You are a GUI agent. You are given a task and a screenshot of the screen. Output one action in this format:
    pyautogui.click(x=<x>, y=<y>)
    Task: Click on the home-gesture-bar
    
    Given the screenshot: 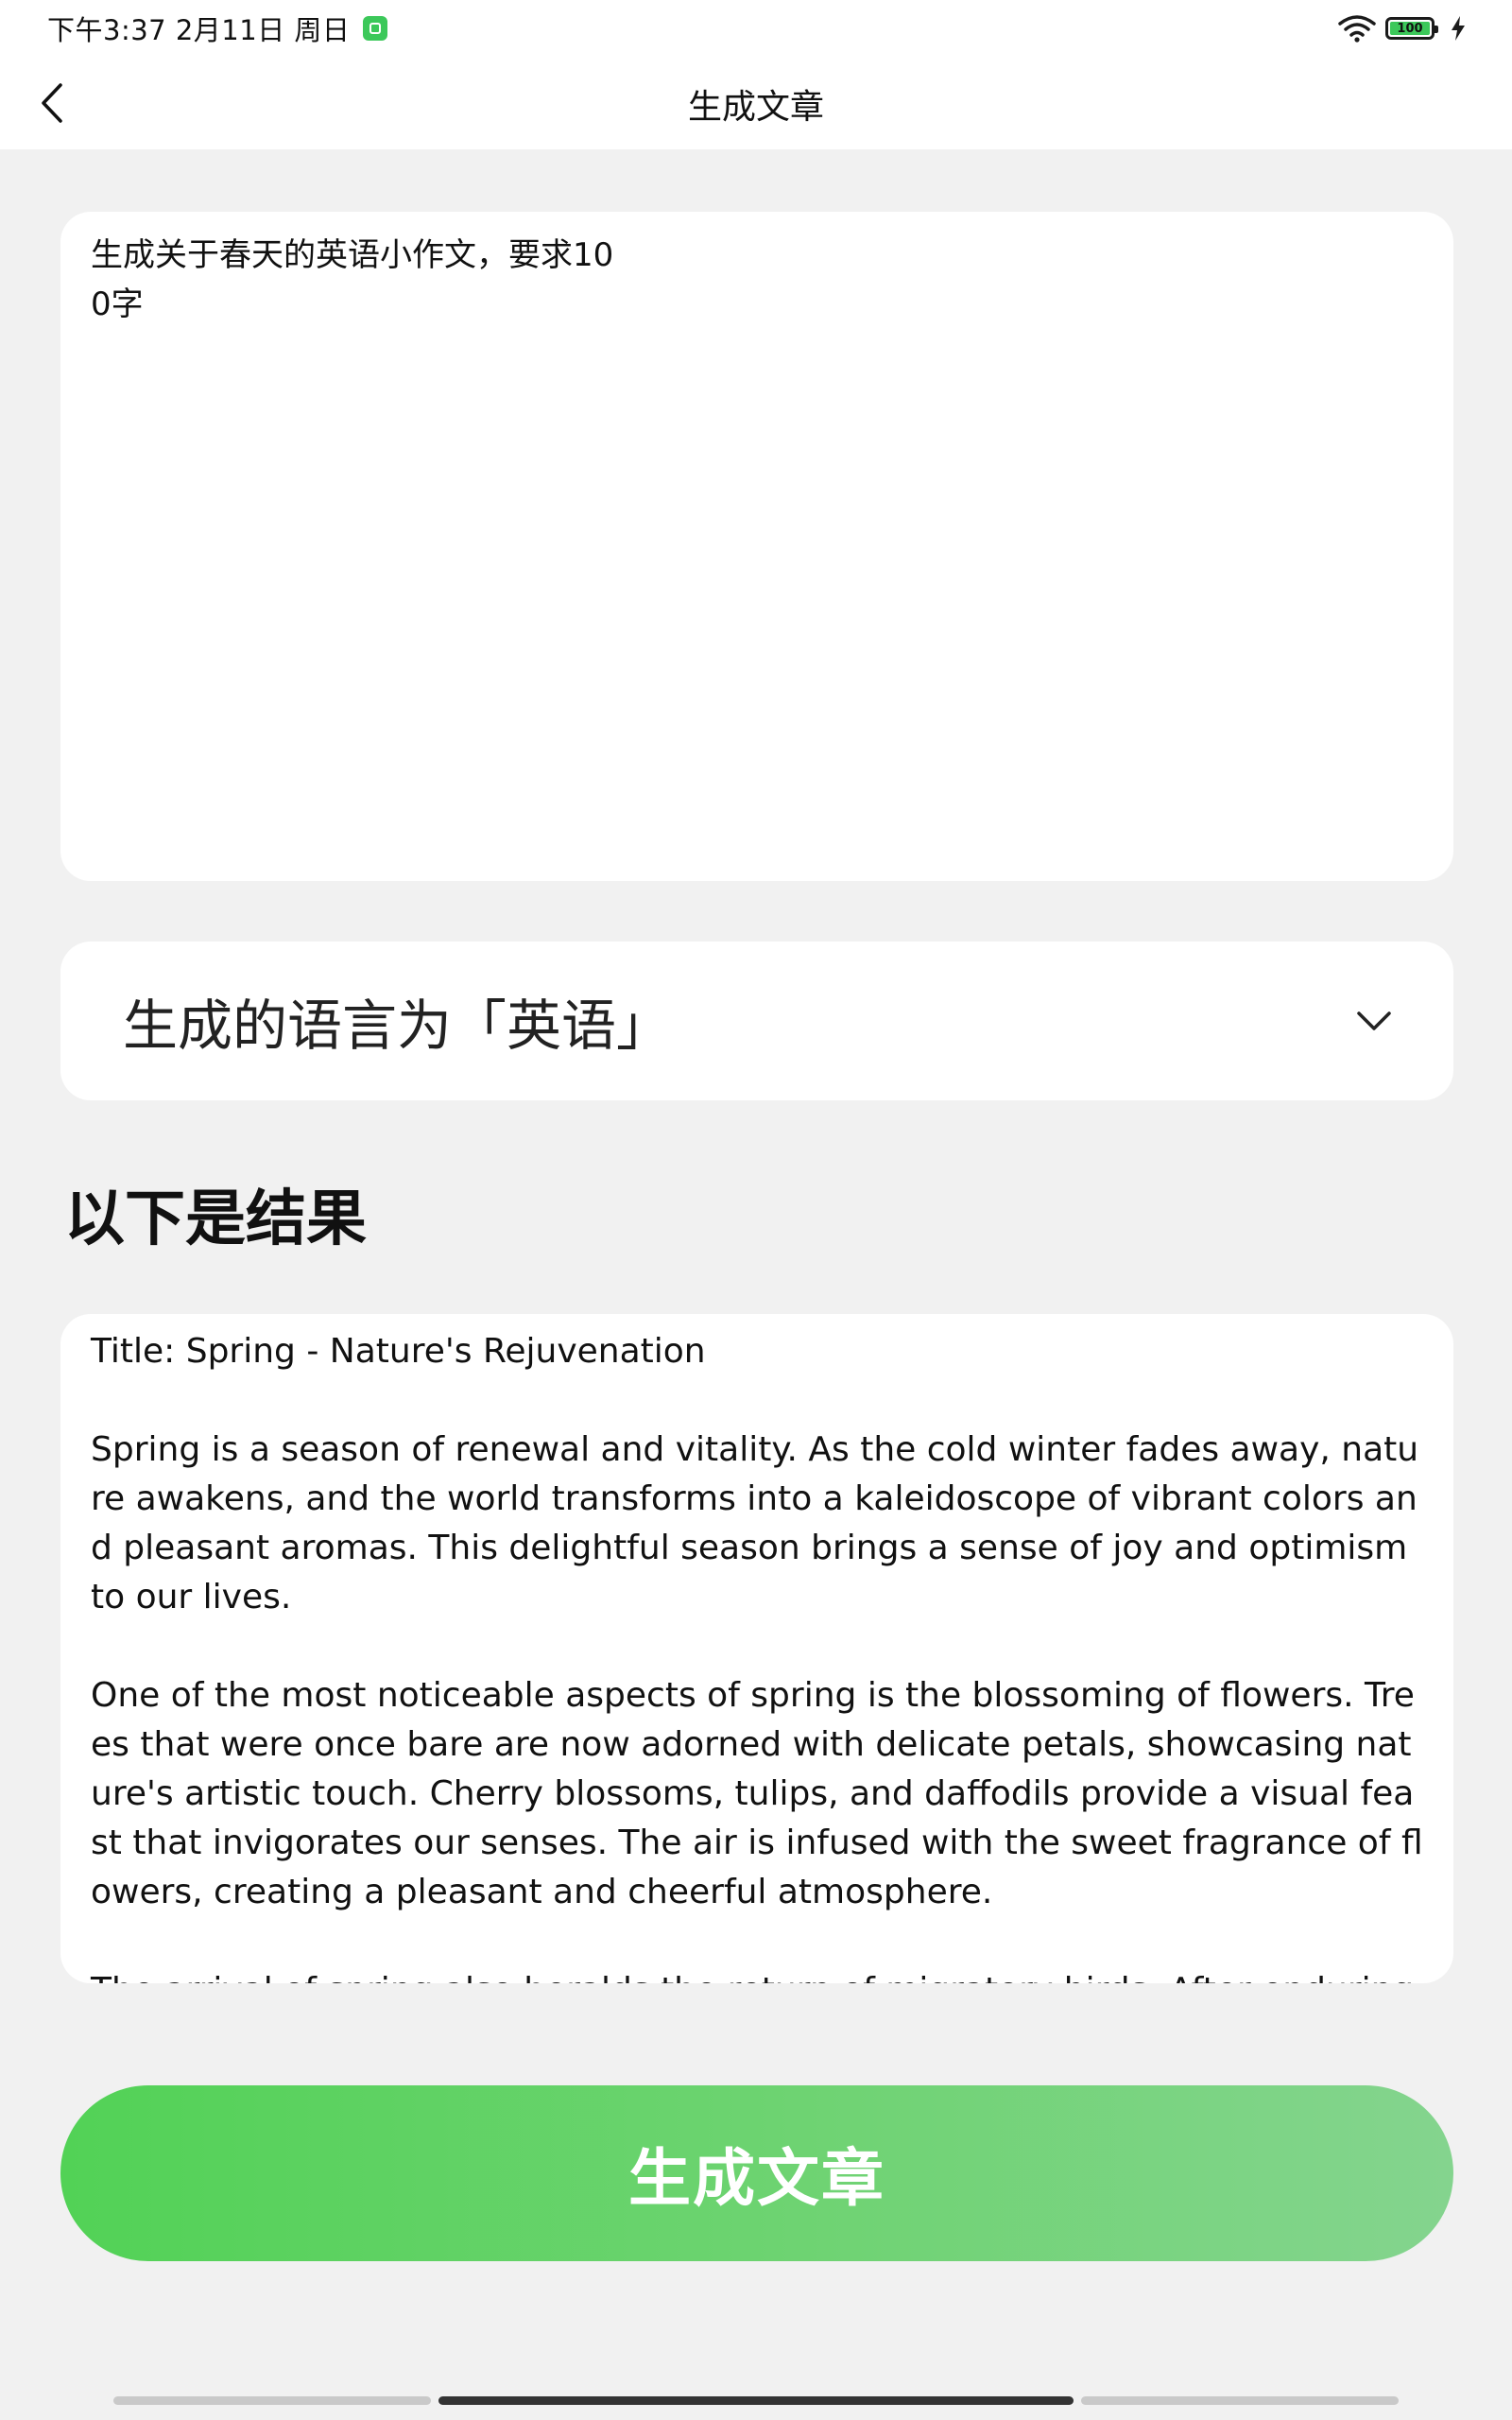 What is the action you would take?
    pyautogui.click(x=756, y=2401)
    